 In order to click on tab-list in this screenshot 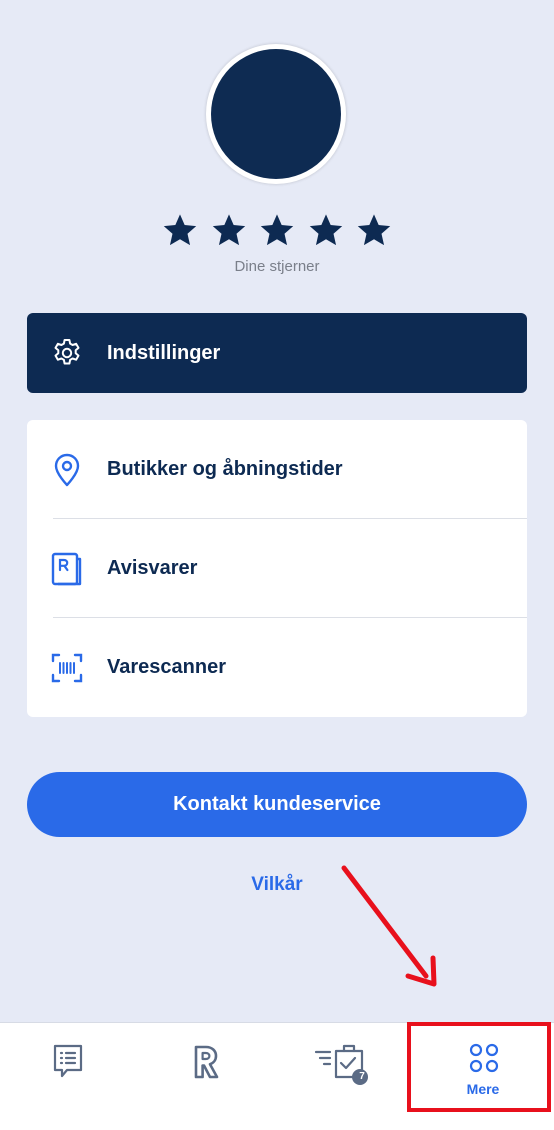, I will do `click(69, 1076)`.